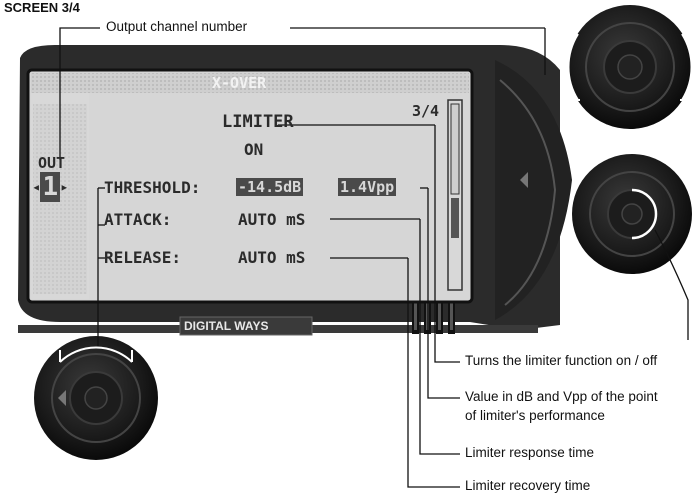 The image size is (698, 499). I want to click on lcd-channel-number: ◂1 ▸, so click(50, 187).